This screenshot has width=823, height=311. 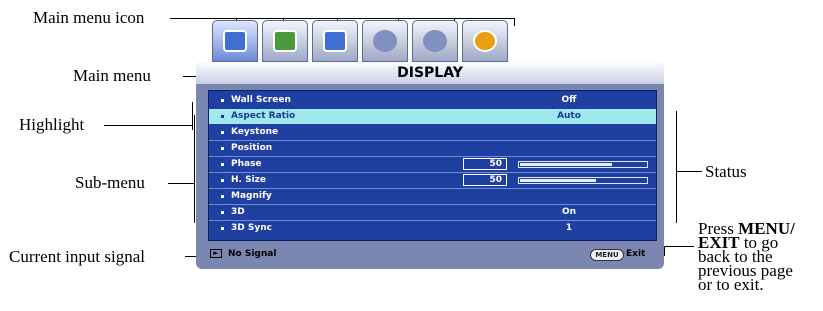 What do you see at coordinates (248, 180) in the screenshot?
I see `menu-item-label: H. Size` at bounding box center [248, 180].